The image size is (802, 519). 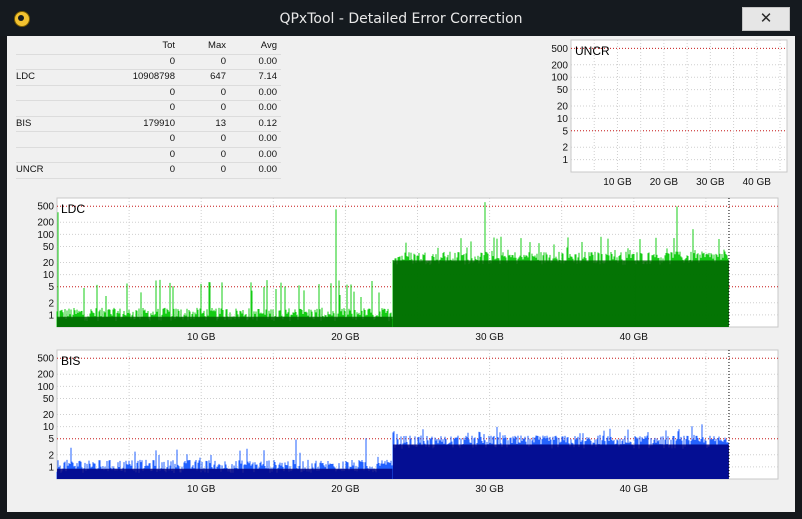 What do you see at coordinates (766, 19) in the screenshot?
I see `close-button: ✕` at bounding box center [766, 19].